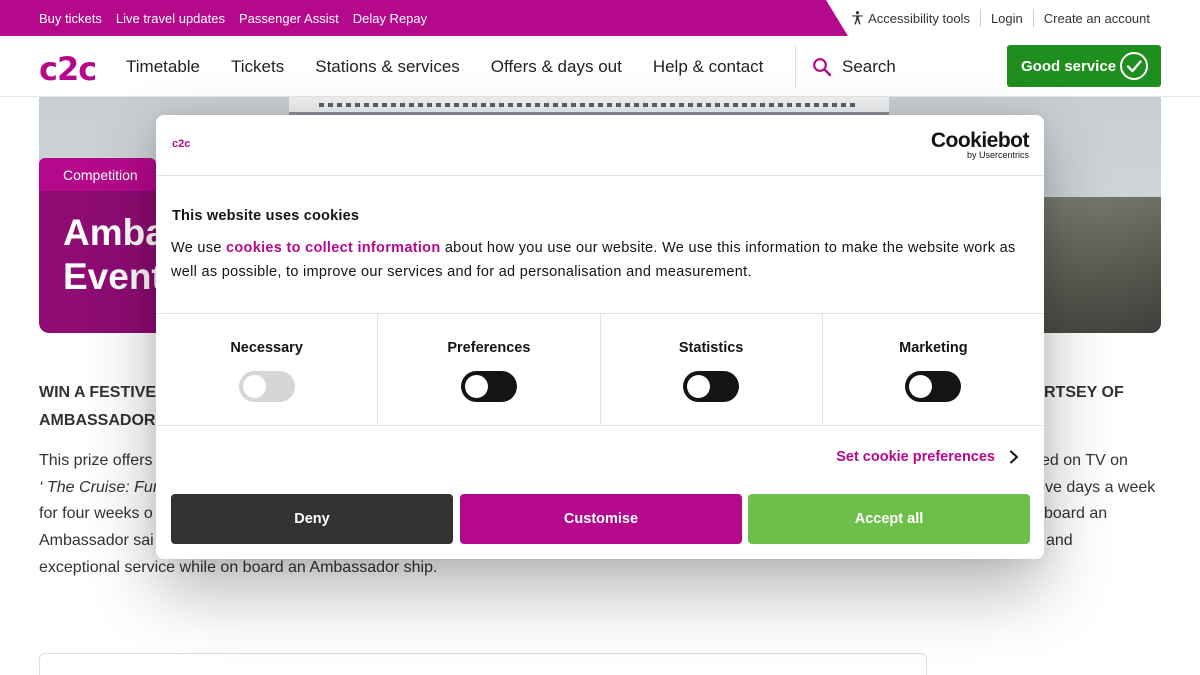 This screenshot has height=675, width=1200. Describe the element at coordinates (1084, 460) in the screenshot. I see `article-line: ed on TV on` at that location.